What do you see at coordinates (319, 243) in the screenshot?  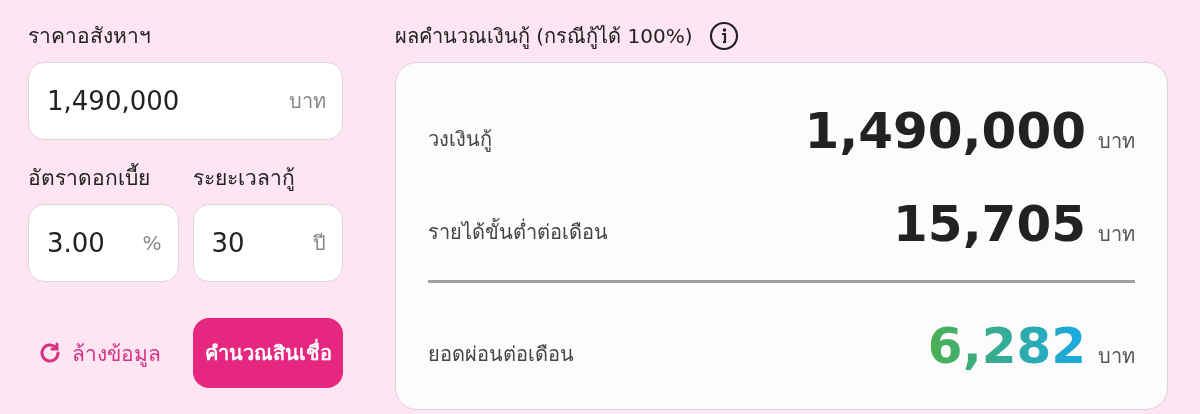 I see `unit-label: ปี` at bounding box center [319, 243].